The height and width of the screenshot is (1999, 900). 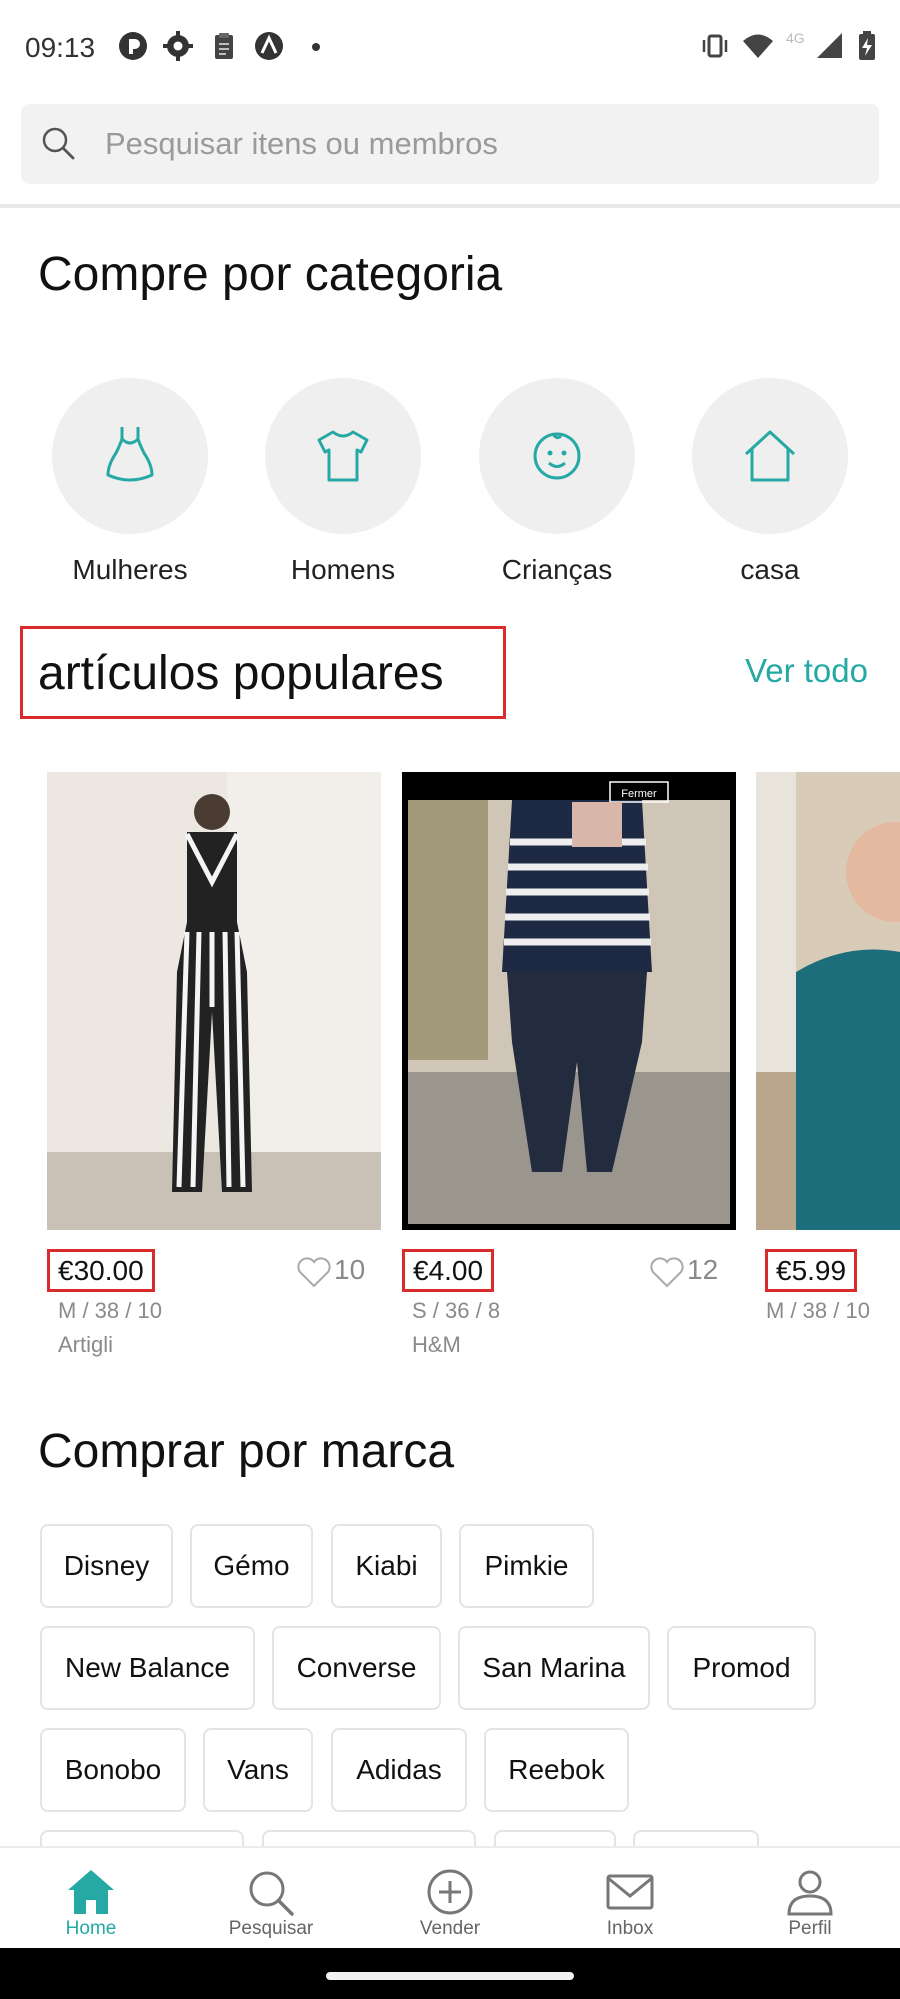 I want to click on search-input: Pesquisar itens ou membros, so click(x=450, y=144).